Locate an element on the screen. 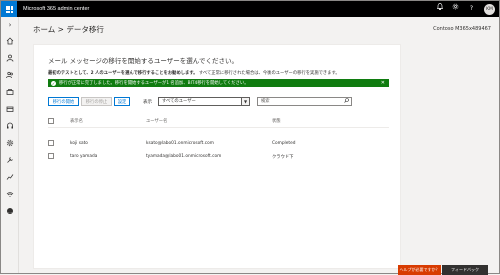 The width and height of the screenshot is (500, 275). wrench-icon is located at coordinates (10, 161).